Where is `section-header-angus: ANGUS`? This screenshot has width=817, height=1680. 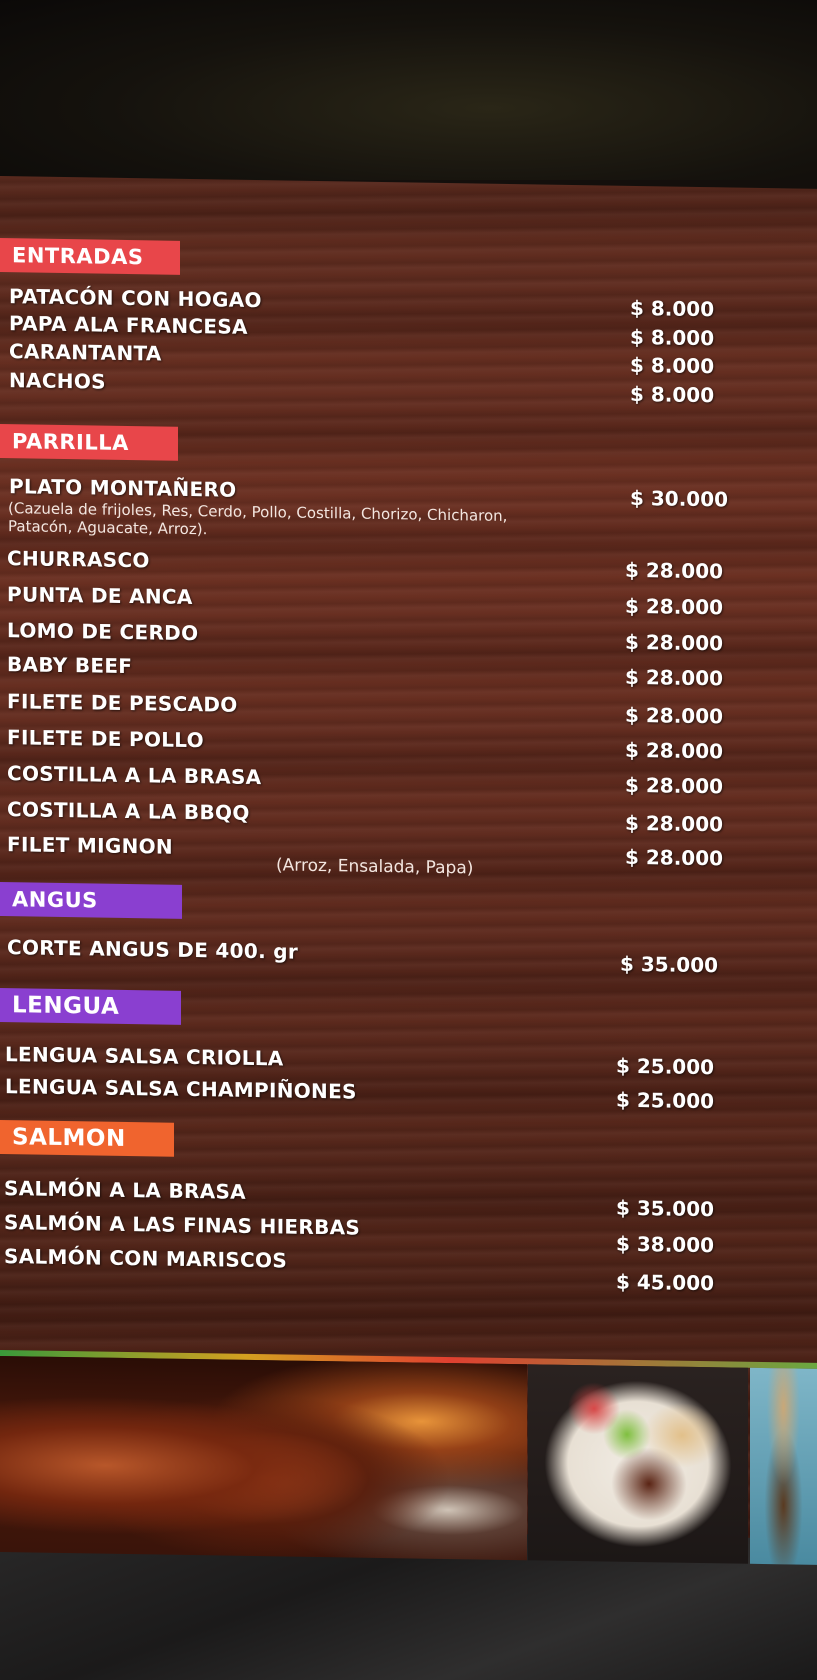 section-header-angus: ANGUS is located at coordinates (91, 900).